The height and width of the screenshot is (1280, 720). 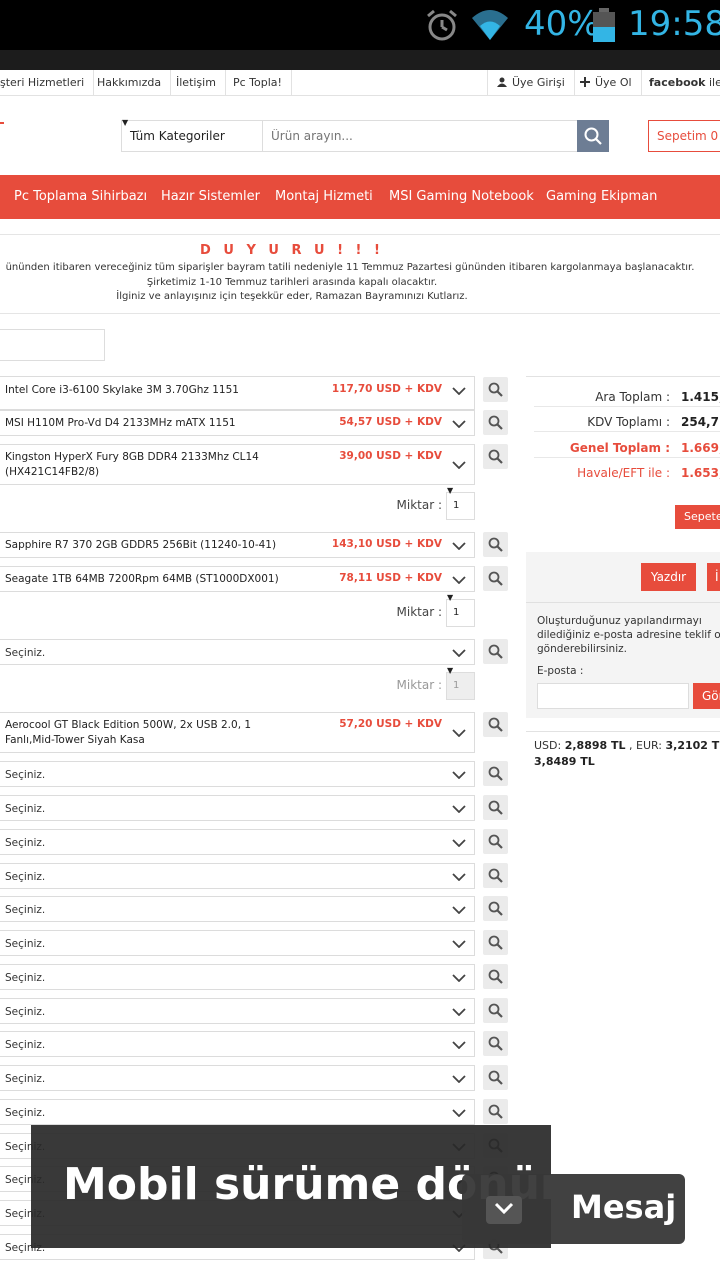 I want to click on status-bar: 40% 19:58, so click(x=360, y=25).